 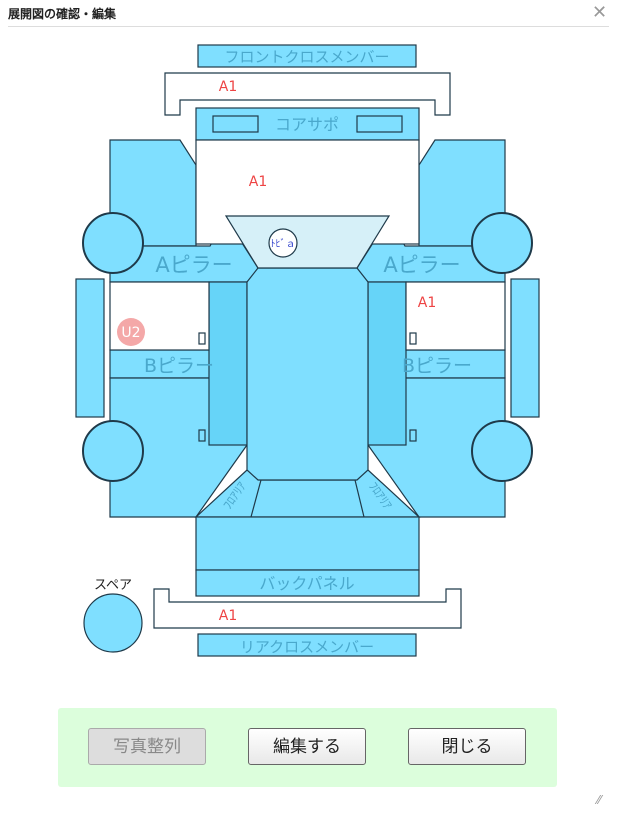 I want to click on right-handle-rear, so click(x=413, y=435).